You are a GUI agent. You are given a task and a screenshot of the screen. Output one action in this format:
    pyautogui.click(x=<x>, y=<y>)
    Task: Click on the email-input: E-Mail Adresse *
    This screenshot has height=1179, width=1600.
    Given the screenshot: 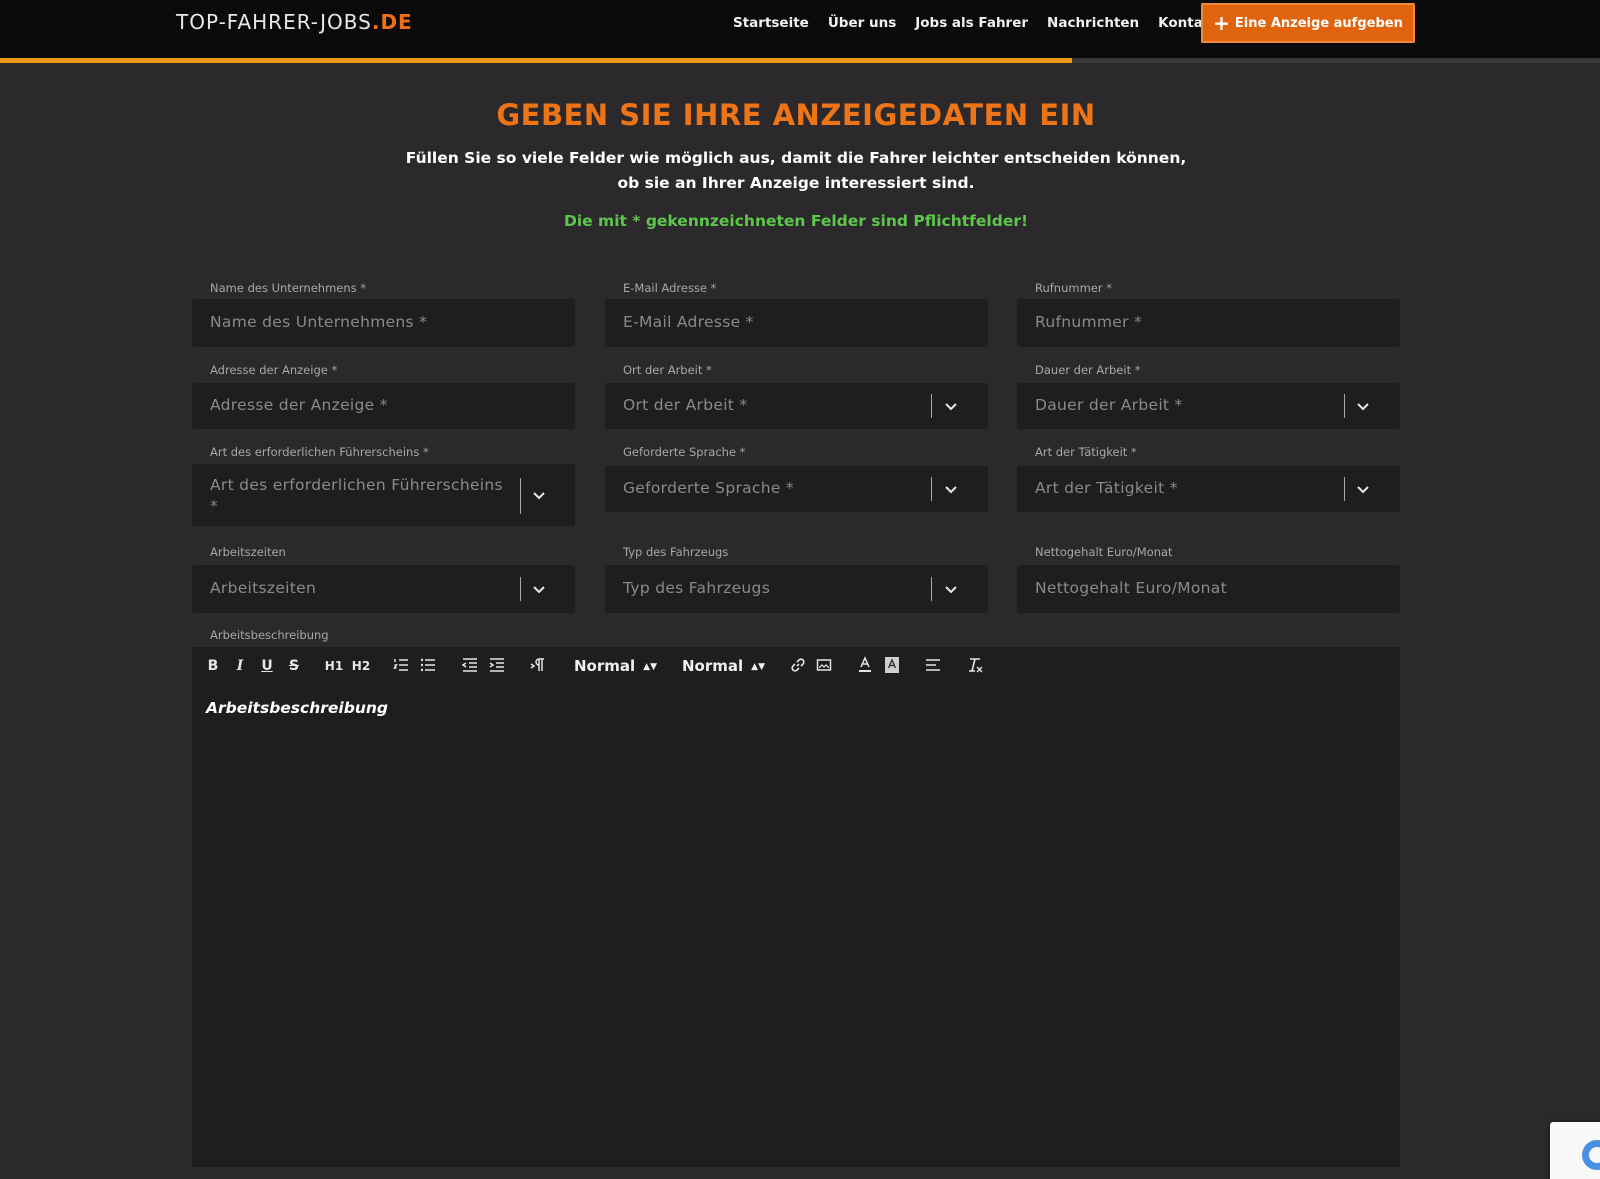 What is the action you would take?
    pyautogui.click(x=796, y=323)
    